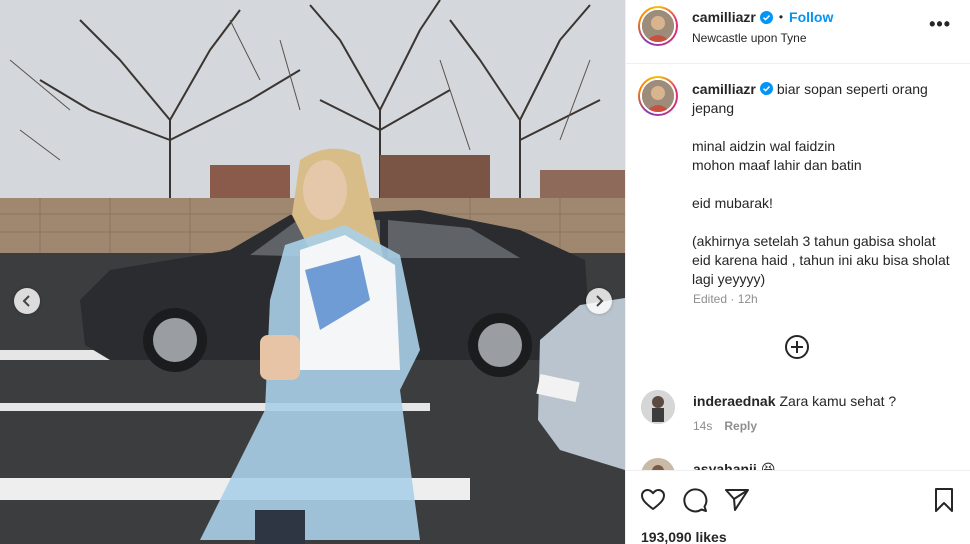  Describe the element at coordinates (658, 26) in the screenshot. I see `author-avatar` at that location.